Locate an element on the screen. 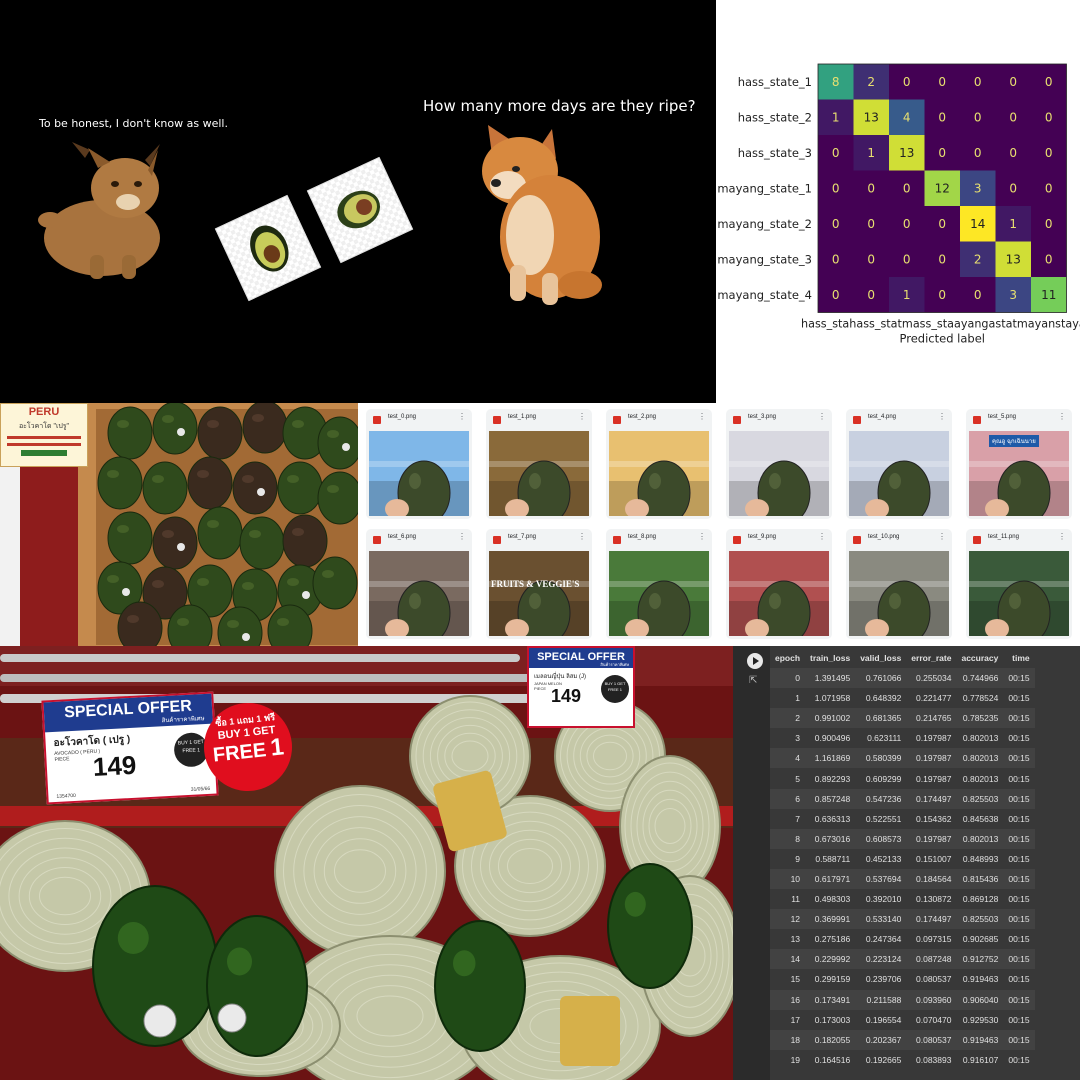 The height and width of the screenshot is (1080, 1080). thumbnail-card: test_11.png ⋮ is located at coordinates (1019, 584).